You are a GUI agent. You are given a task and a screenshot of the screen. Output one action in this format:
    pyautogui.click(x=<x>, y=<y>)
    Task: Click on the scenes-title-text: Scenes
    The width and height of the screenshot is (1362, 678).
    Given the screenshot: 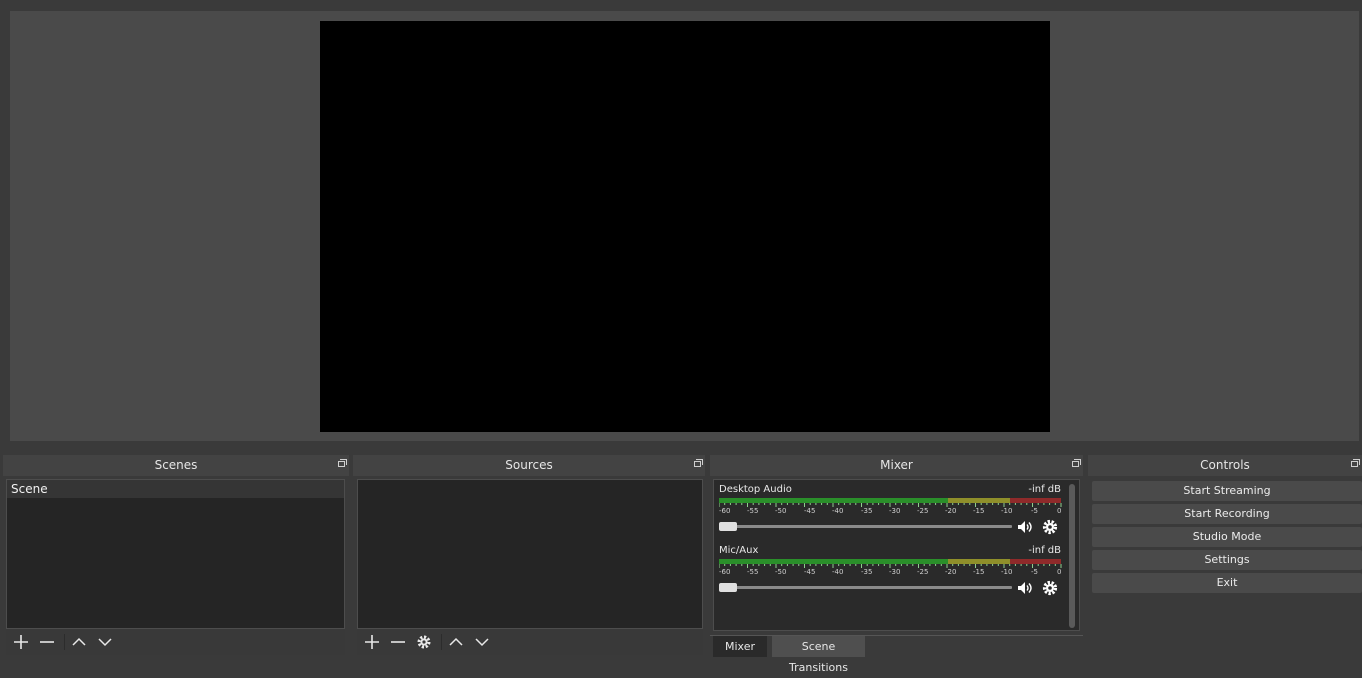 What is the action you would take?
    pyautogui.click(x=176, y=465)
    